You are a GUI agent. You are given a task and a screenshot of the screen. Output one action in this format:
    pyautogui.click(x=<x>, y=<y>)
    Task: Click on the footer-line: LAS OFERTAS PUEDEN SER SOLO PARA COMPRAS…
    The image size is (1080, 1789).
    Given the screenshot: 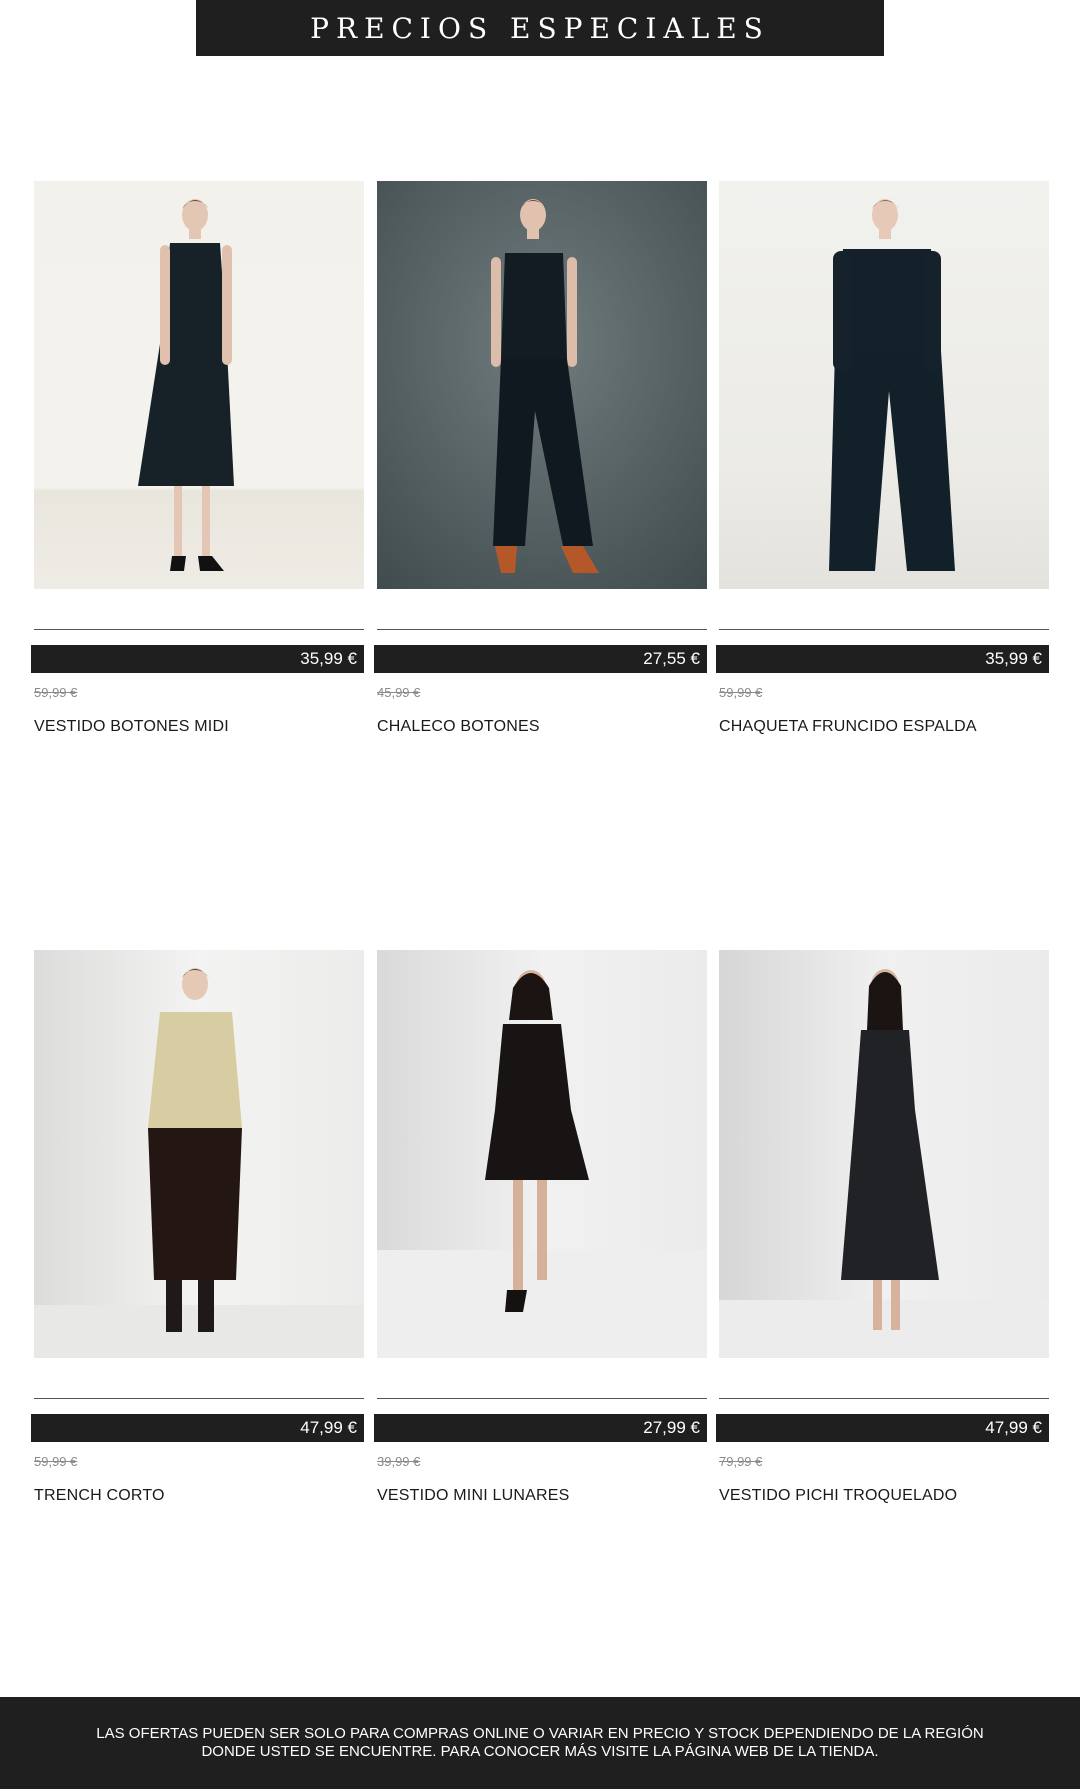 What is the action you would take?
    pyautogui.click(x=540, y=1733)
    